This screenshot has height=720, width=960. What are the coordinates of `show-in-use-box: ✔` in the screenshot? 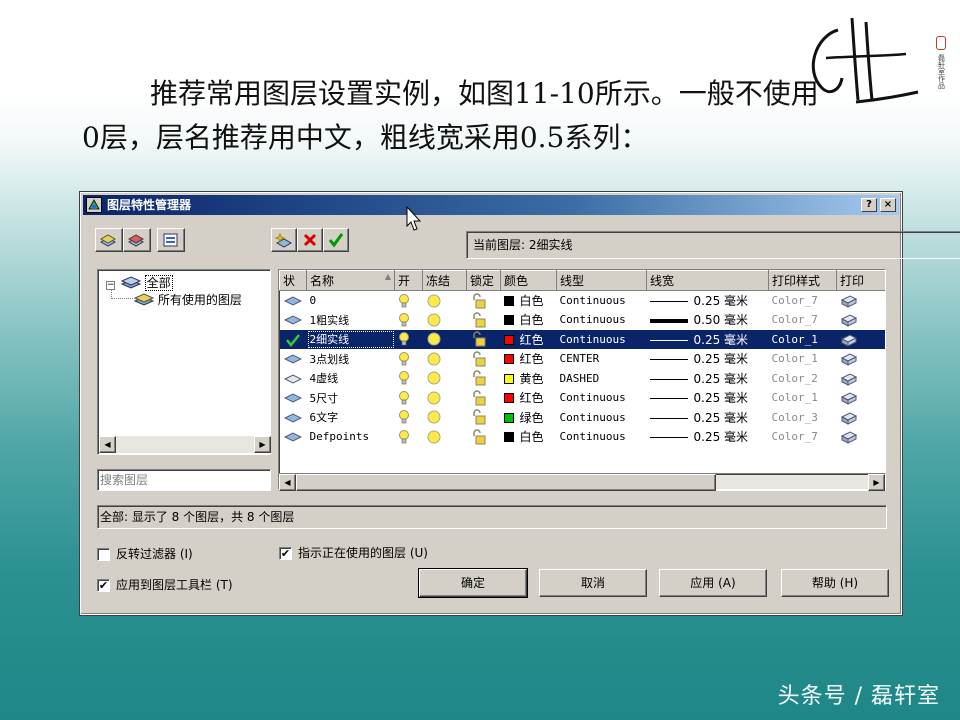 It's located at (285, 553).